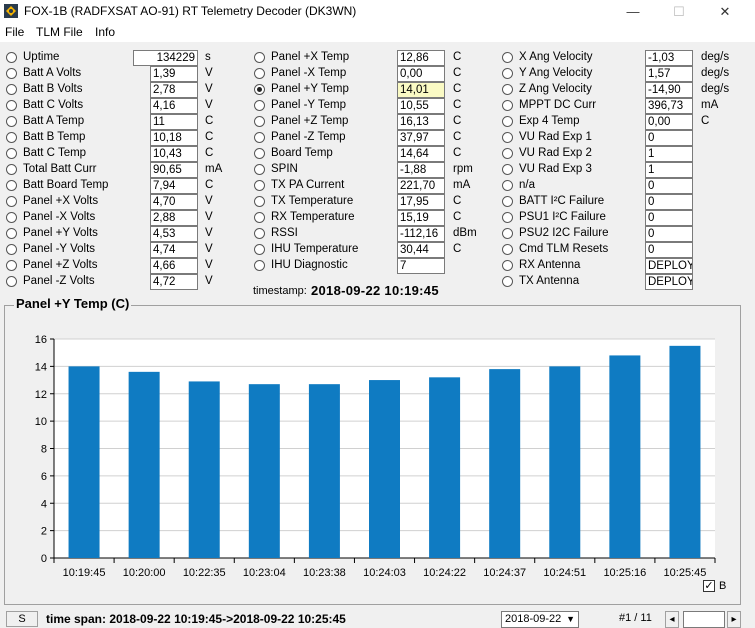 The height and width of the screenshot is (628, 755). Describe the element at coordinates (669, 58) in the screenshot. I see `value-x-ang-velocity: -1,03` at that location.